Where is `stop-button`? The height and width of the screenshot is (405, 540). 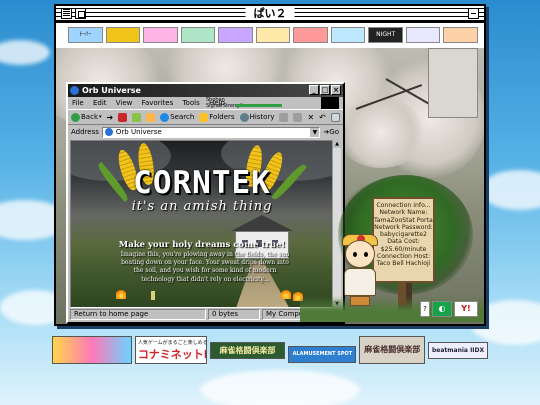 stop-button is located at coordinates (122, 117).